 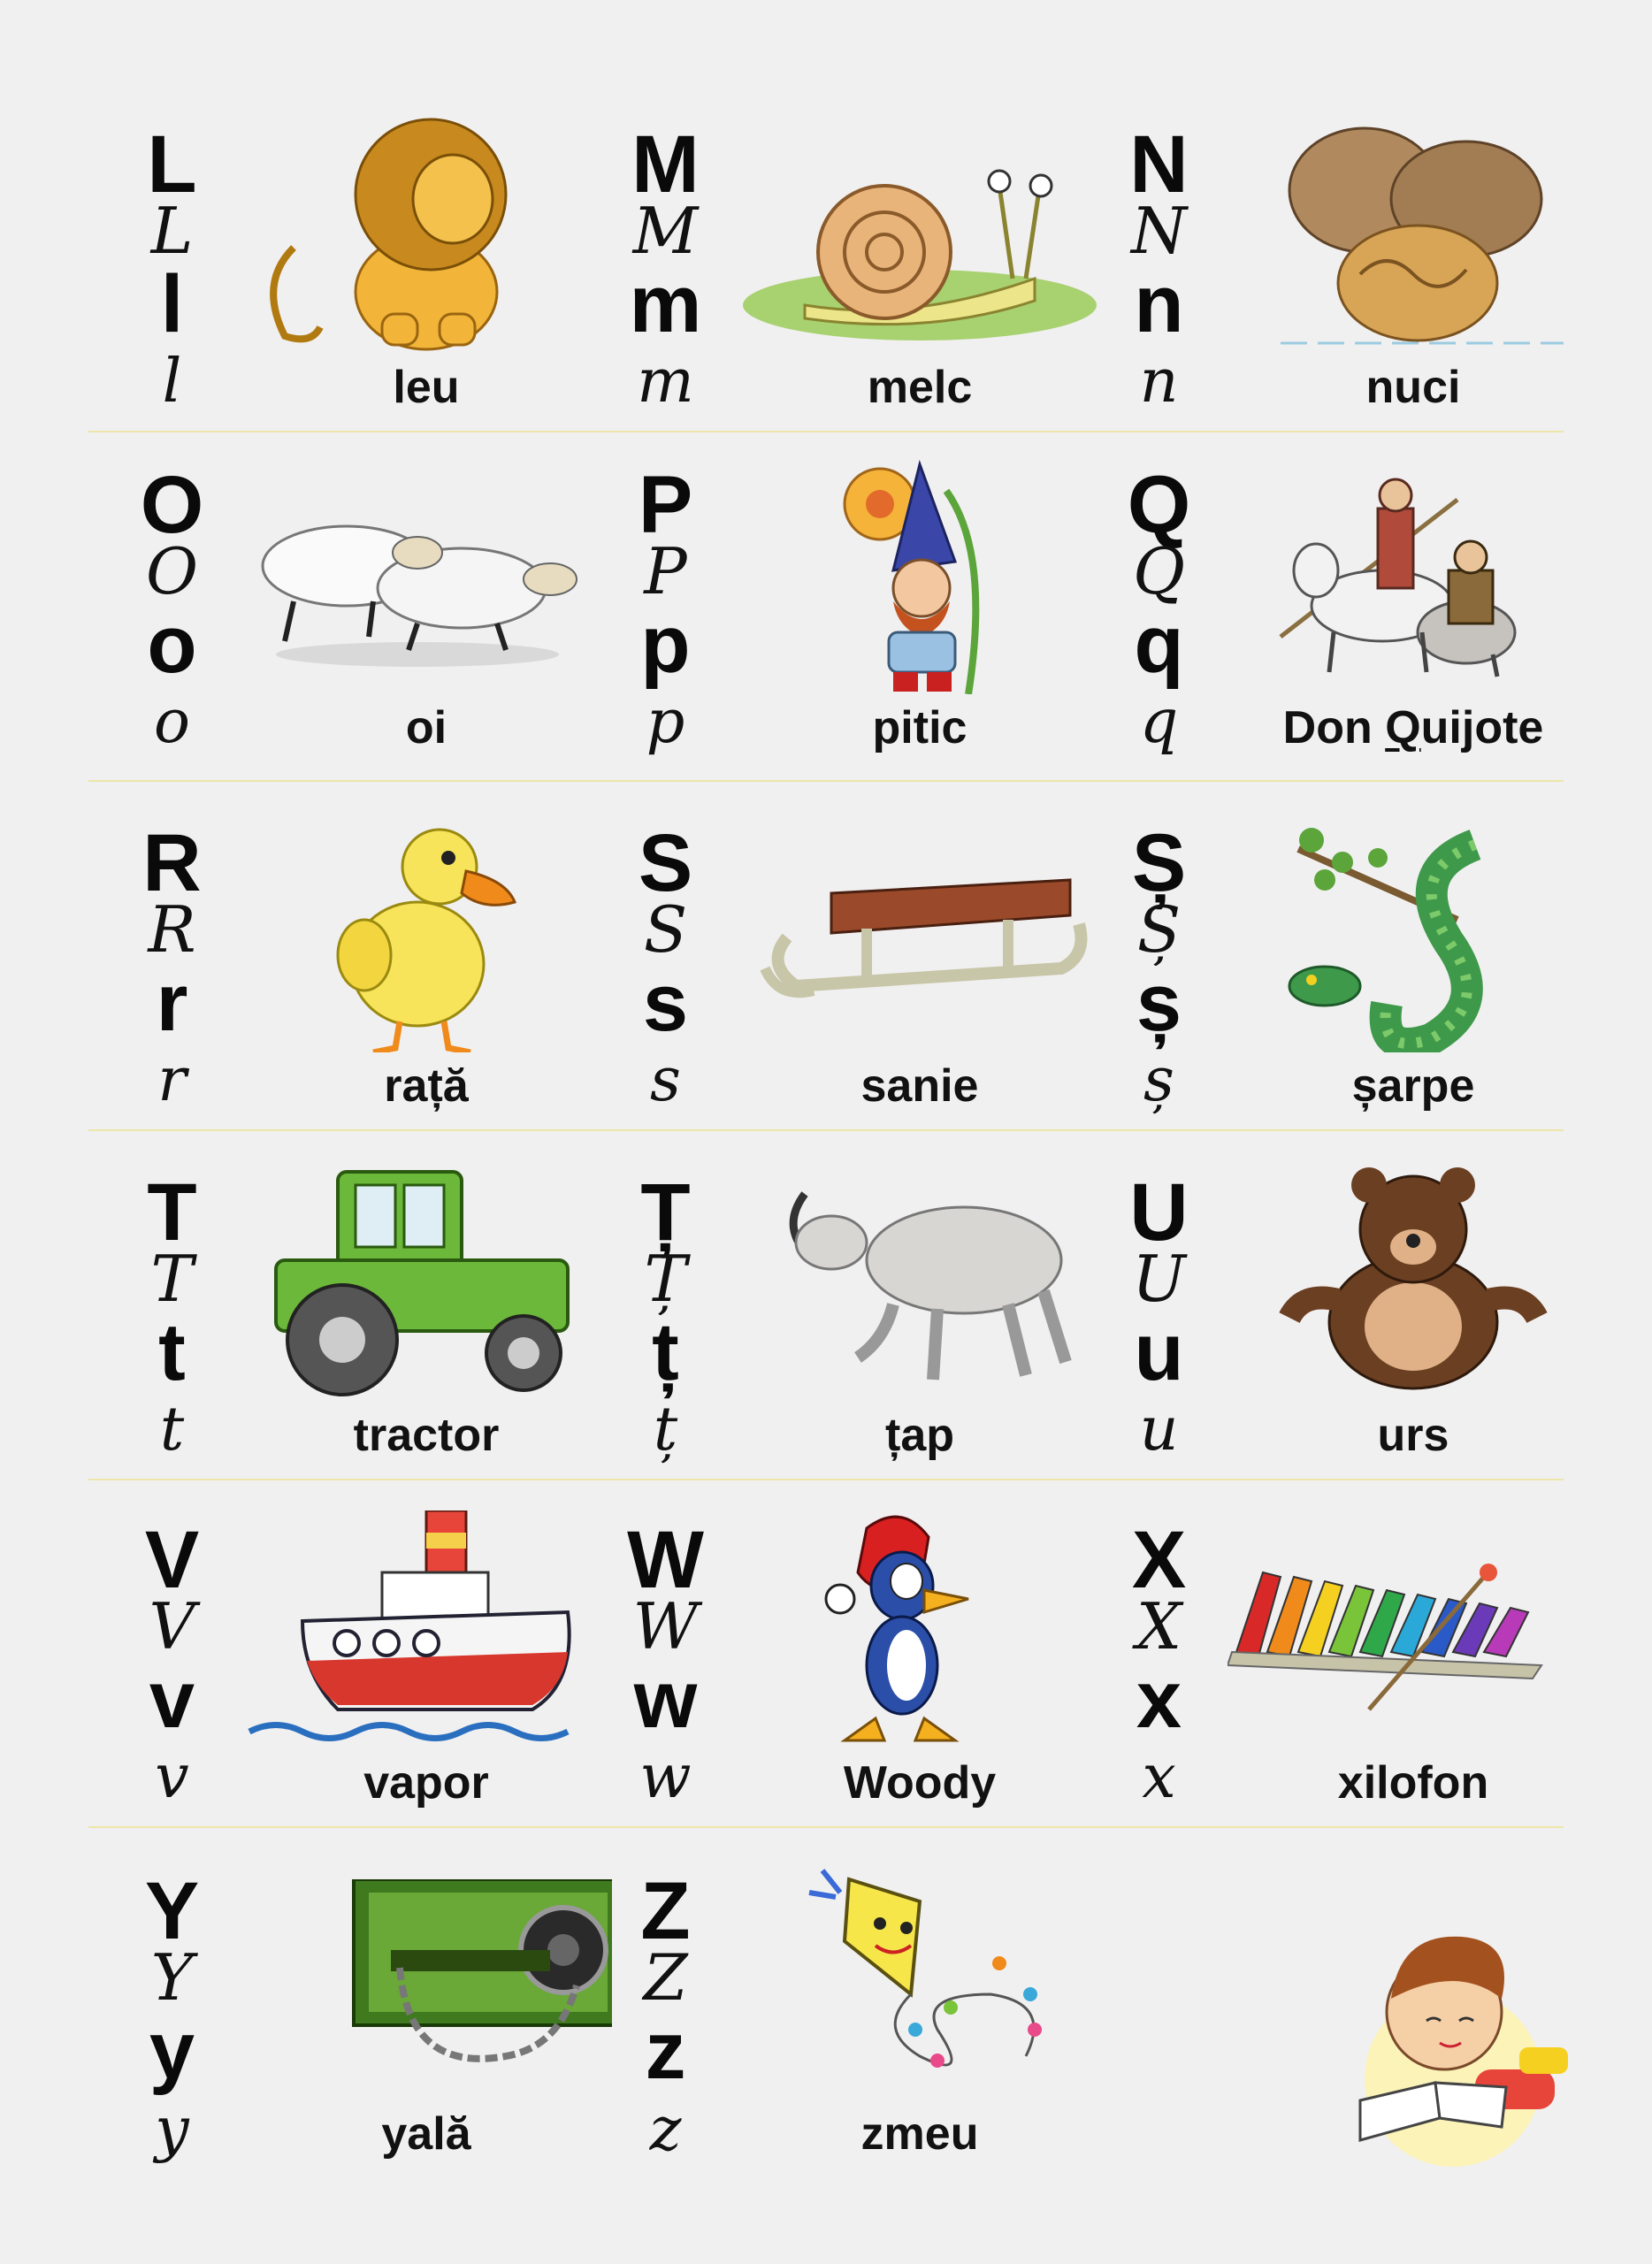 What do you see at coordinates (1413, 388) in the screenshot?
I see `word-label: nuci` at bounding box center [1413, 388].